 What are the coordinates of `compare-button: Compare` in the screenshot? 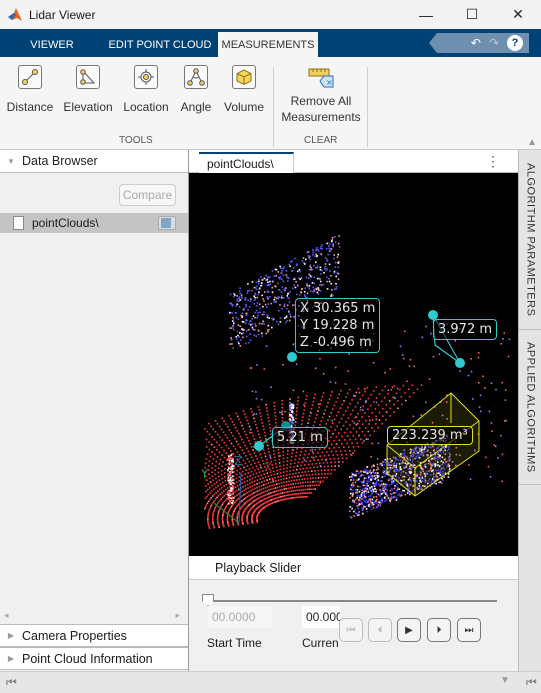 It's located at (147, 195).